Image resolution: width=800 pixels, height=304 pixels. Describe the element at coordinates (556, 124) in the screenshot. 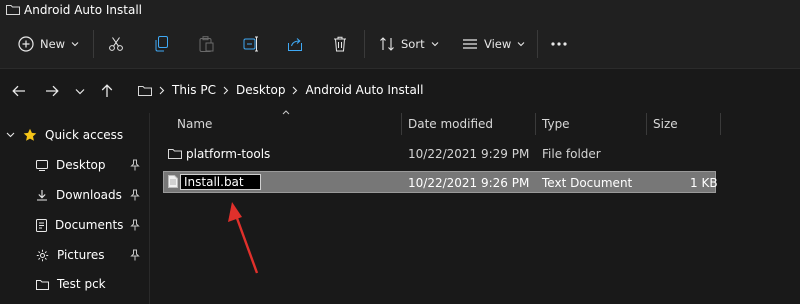

I see `column-header-type: Type` at that location.